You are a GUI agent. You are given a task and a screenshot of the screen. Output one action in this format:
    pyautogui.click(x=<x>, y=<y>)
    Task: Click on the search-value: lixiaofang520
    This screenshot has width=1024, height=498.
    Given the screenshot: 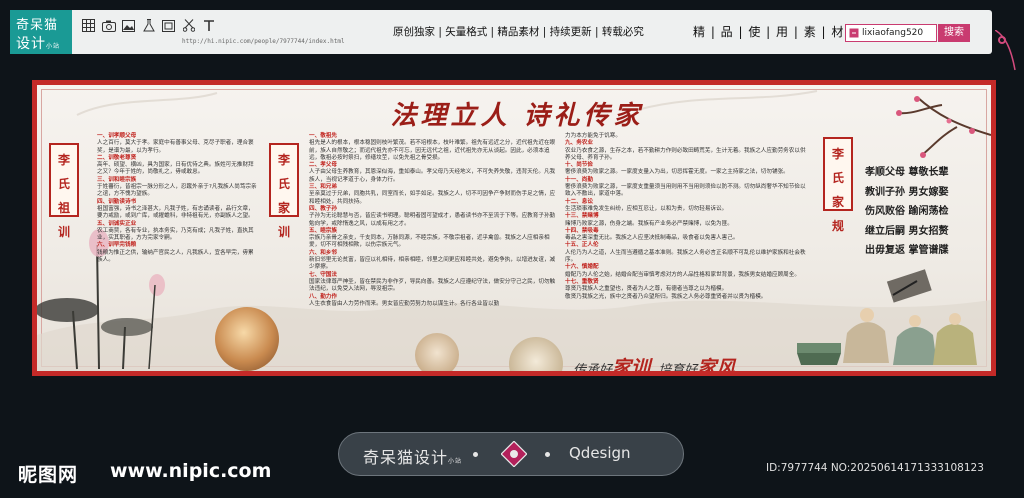 What is the action you would take?
    pyautogui.click(x=893, y=33)
    